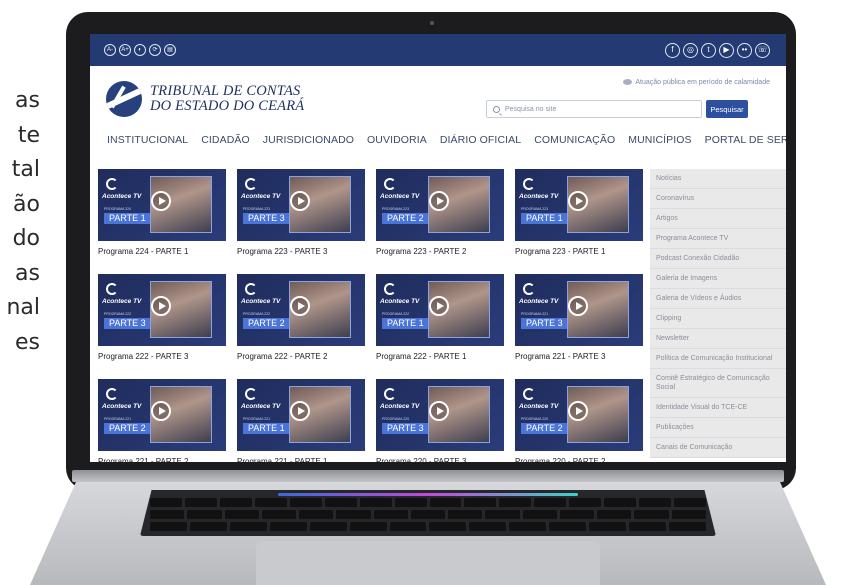 This screenshot has height=585, width=856. Describe the element at coordinates (529, 289) in the screenshot. I see `acontece-logo-icon` at that location.